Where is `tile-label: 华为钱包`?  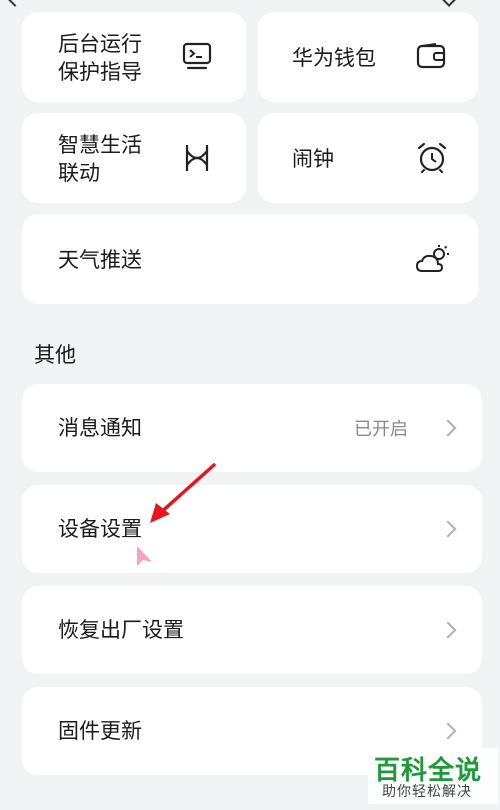 tile-label: 华为钱包 is located at coordinates (334, 58).